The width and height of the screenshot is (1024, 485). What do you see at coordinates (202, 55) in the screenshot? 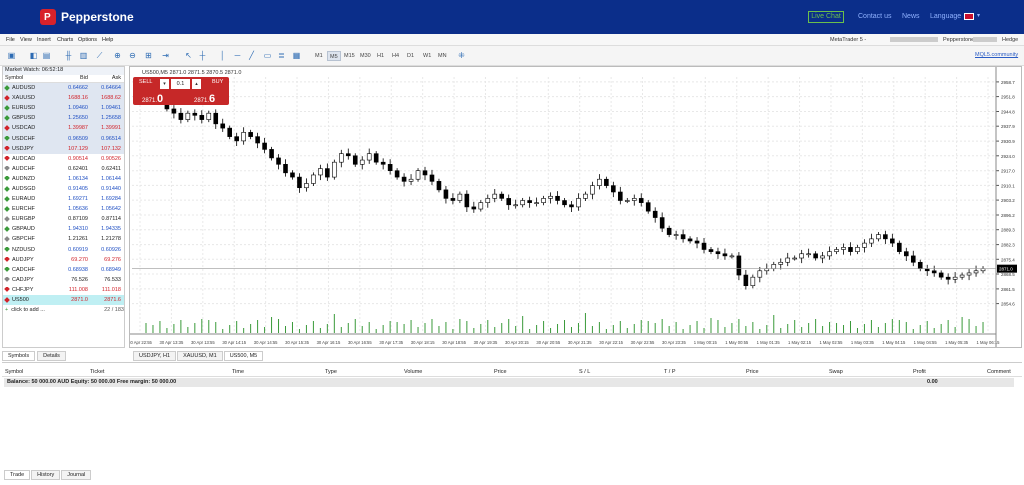
I see `crosshair-icon: ┼` at bounding box center [202, 55].